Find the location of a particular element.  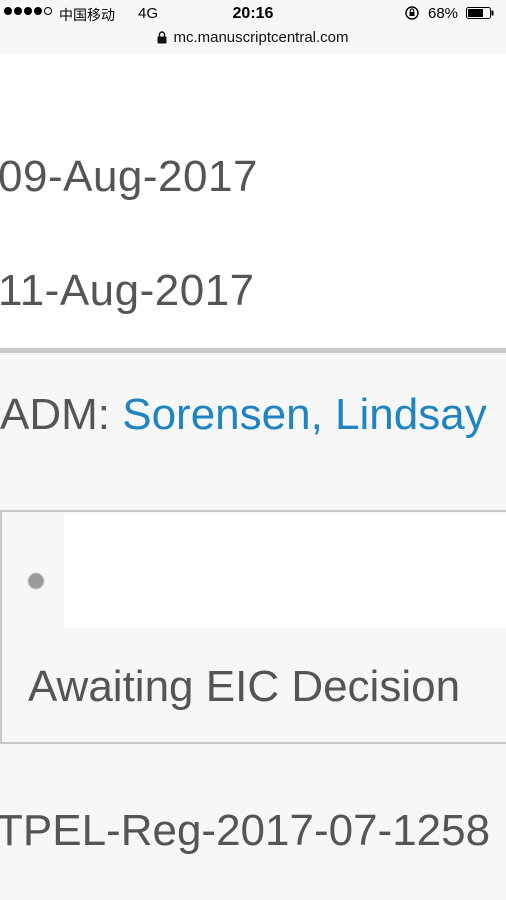

bullet-icon is located at coordinates (36, 581).